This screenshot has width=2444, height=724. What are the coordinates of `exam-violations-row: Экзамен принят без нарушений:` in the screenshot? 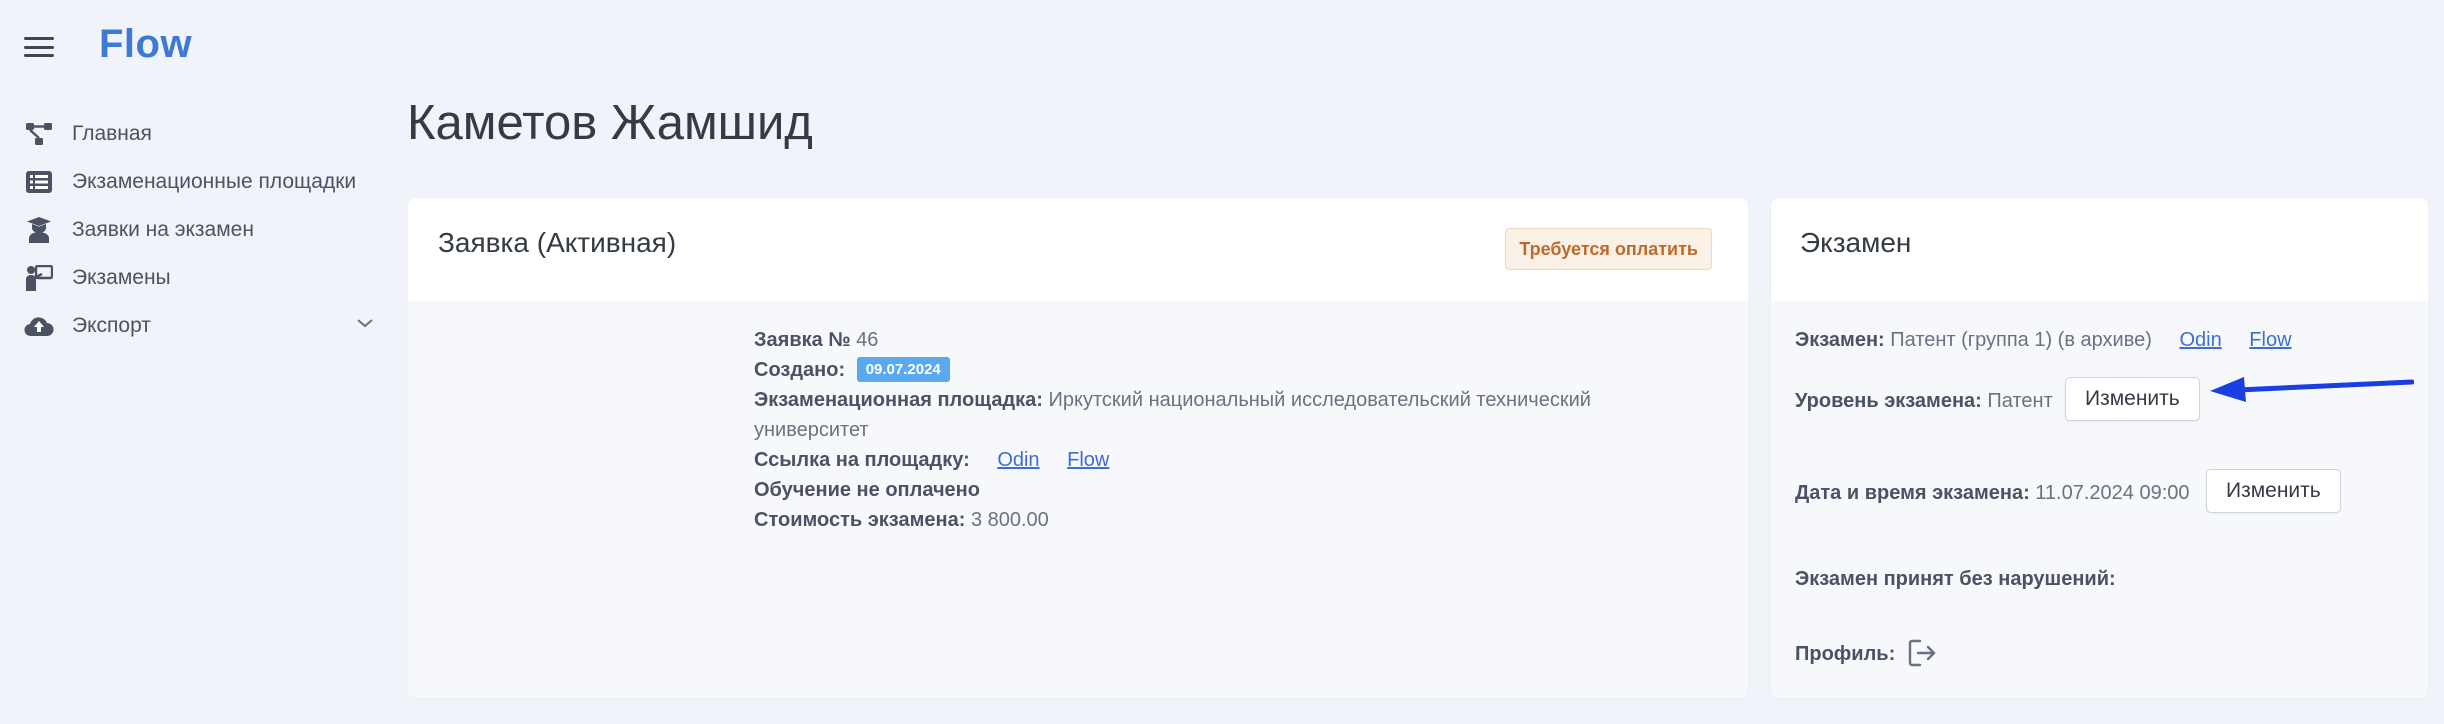 It's located at (1955, 579).